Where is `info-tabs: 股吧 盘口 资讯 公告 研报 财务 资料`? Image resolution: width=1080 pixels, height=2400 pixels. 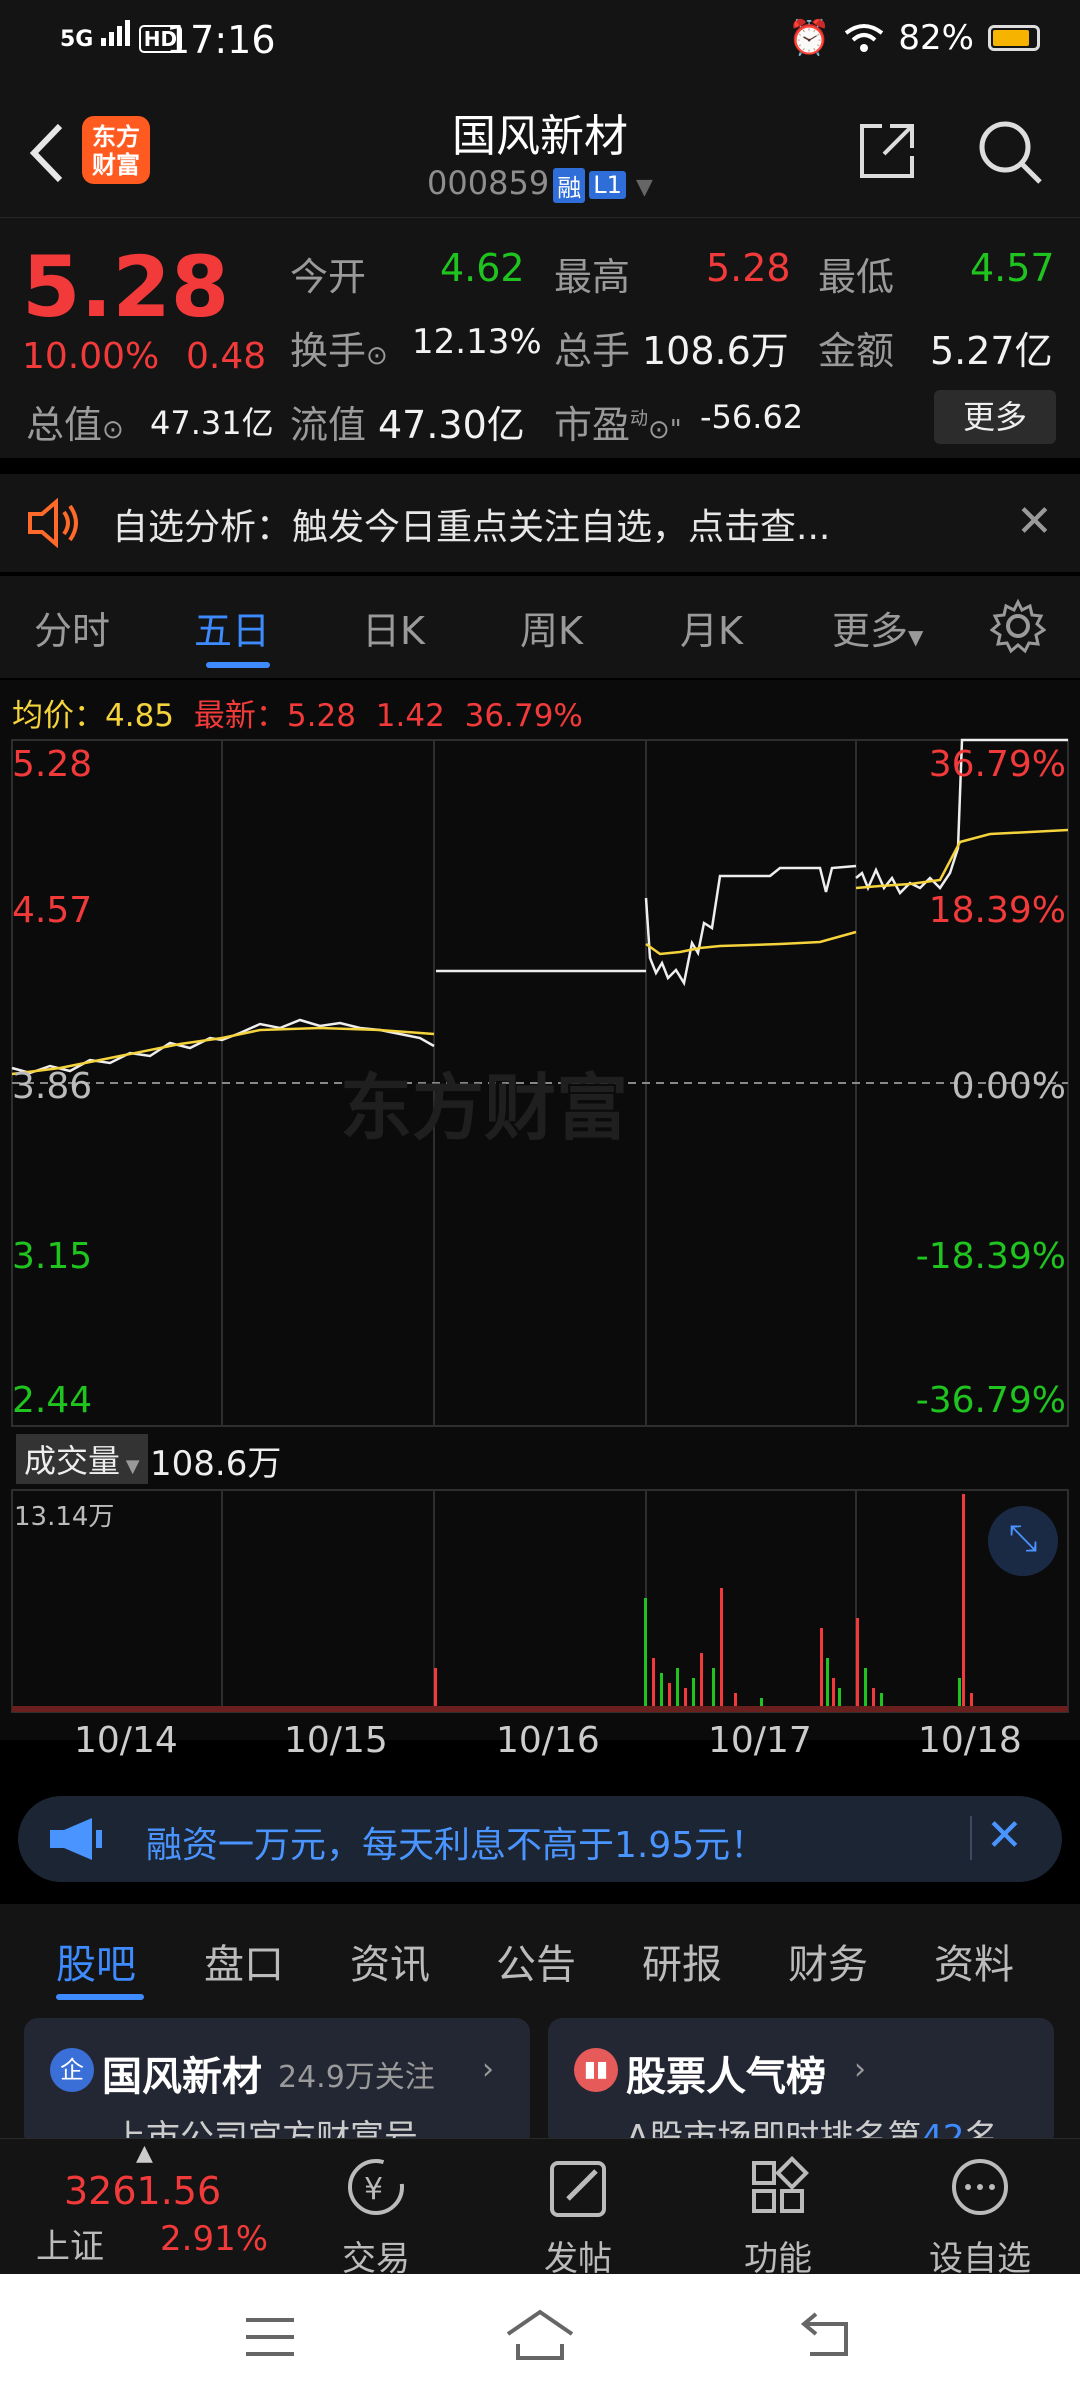
info-tabs: 股吧 盘口 资讯 公告 研报 财务 资料 is located at coordinates (540, 1956).